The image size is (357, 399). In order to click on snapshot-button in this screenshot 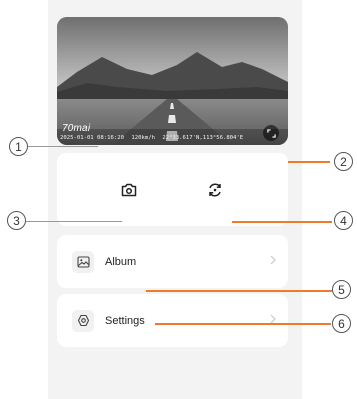, I will do `click(129, 190)`.